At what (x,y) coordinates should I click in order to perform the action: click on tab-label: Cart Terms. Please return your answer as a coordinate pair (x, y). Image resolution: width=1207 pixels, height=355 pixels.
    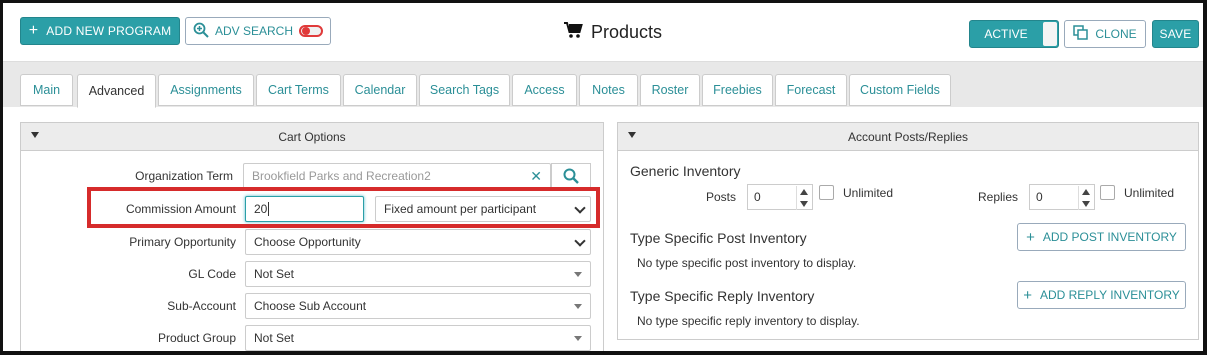
    Looking at the image, I should click on (298, 90).